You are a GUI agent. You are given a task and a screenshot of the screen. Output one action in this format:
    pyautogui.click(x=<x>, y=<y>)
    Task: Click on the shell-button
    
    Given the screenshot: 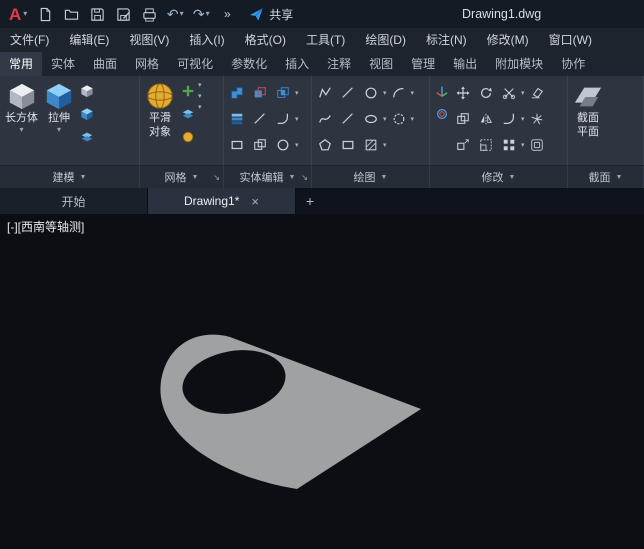 What is the action you would take?
    pyautogui.click(x=237, y=119)
    